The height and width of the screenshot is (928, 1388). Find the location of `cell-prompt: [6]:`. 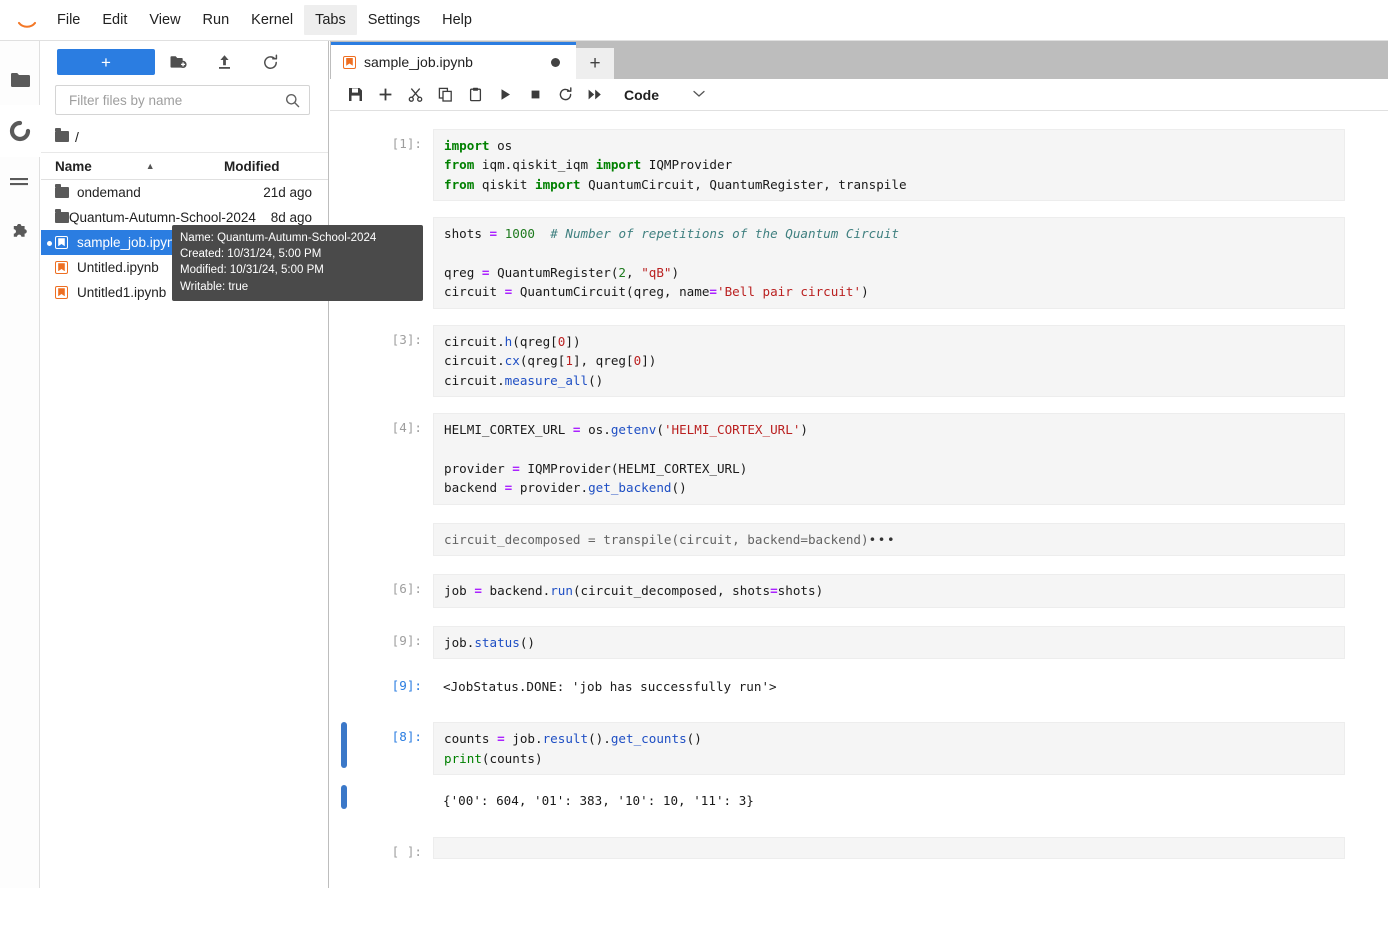

cell-prompt: [6]: is located at coordinates (406, 589).